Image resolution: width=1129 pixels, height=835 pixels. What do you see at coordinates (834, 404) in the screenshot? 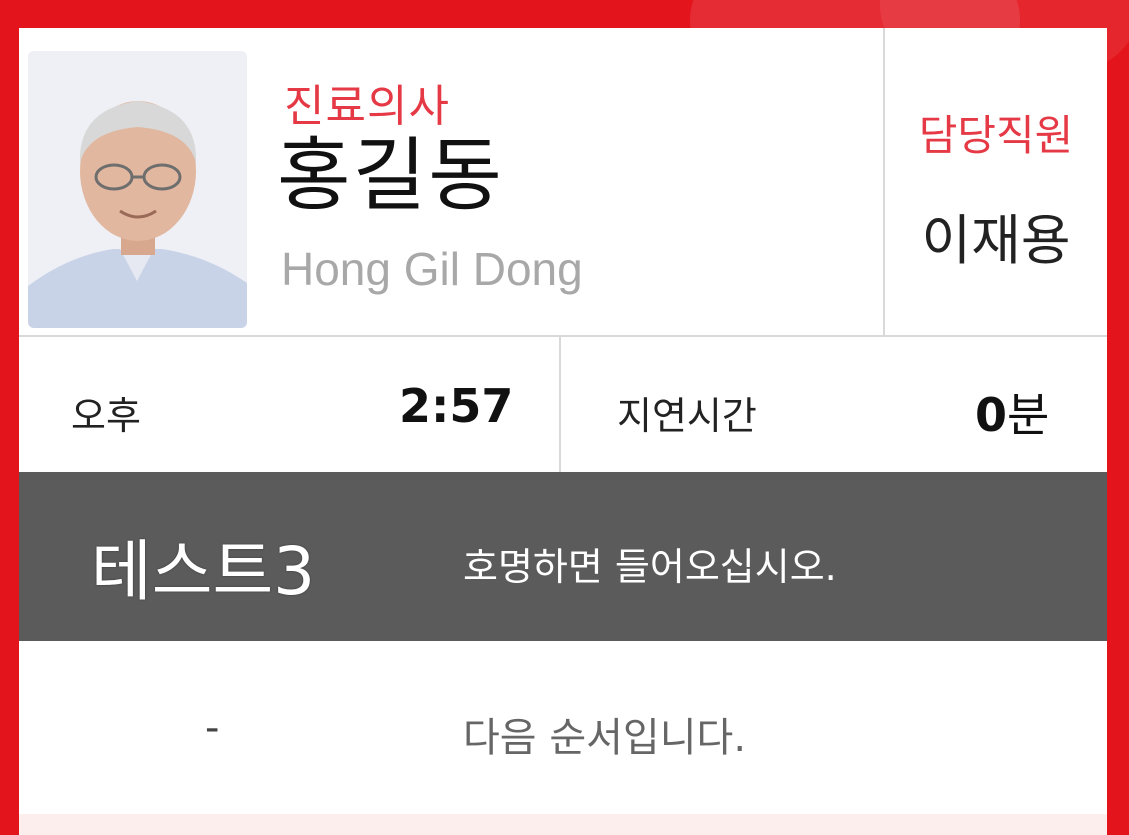
I see `delay-time-cell: 지연시간 0분` at bounding box center [834, 404].